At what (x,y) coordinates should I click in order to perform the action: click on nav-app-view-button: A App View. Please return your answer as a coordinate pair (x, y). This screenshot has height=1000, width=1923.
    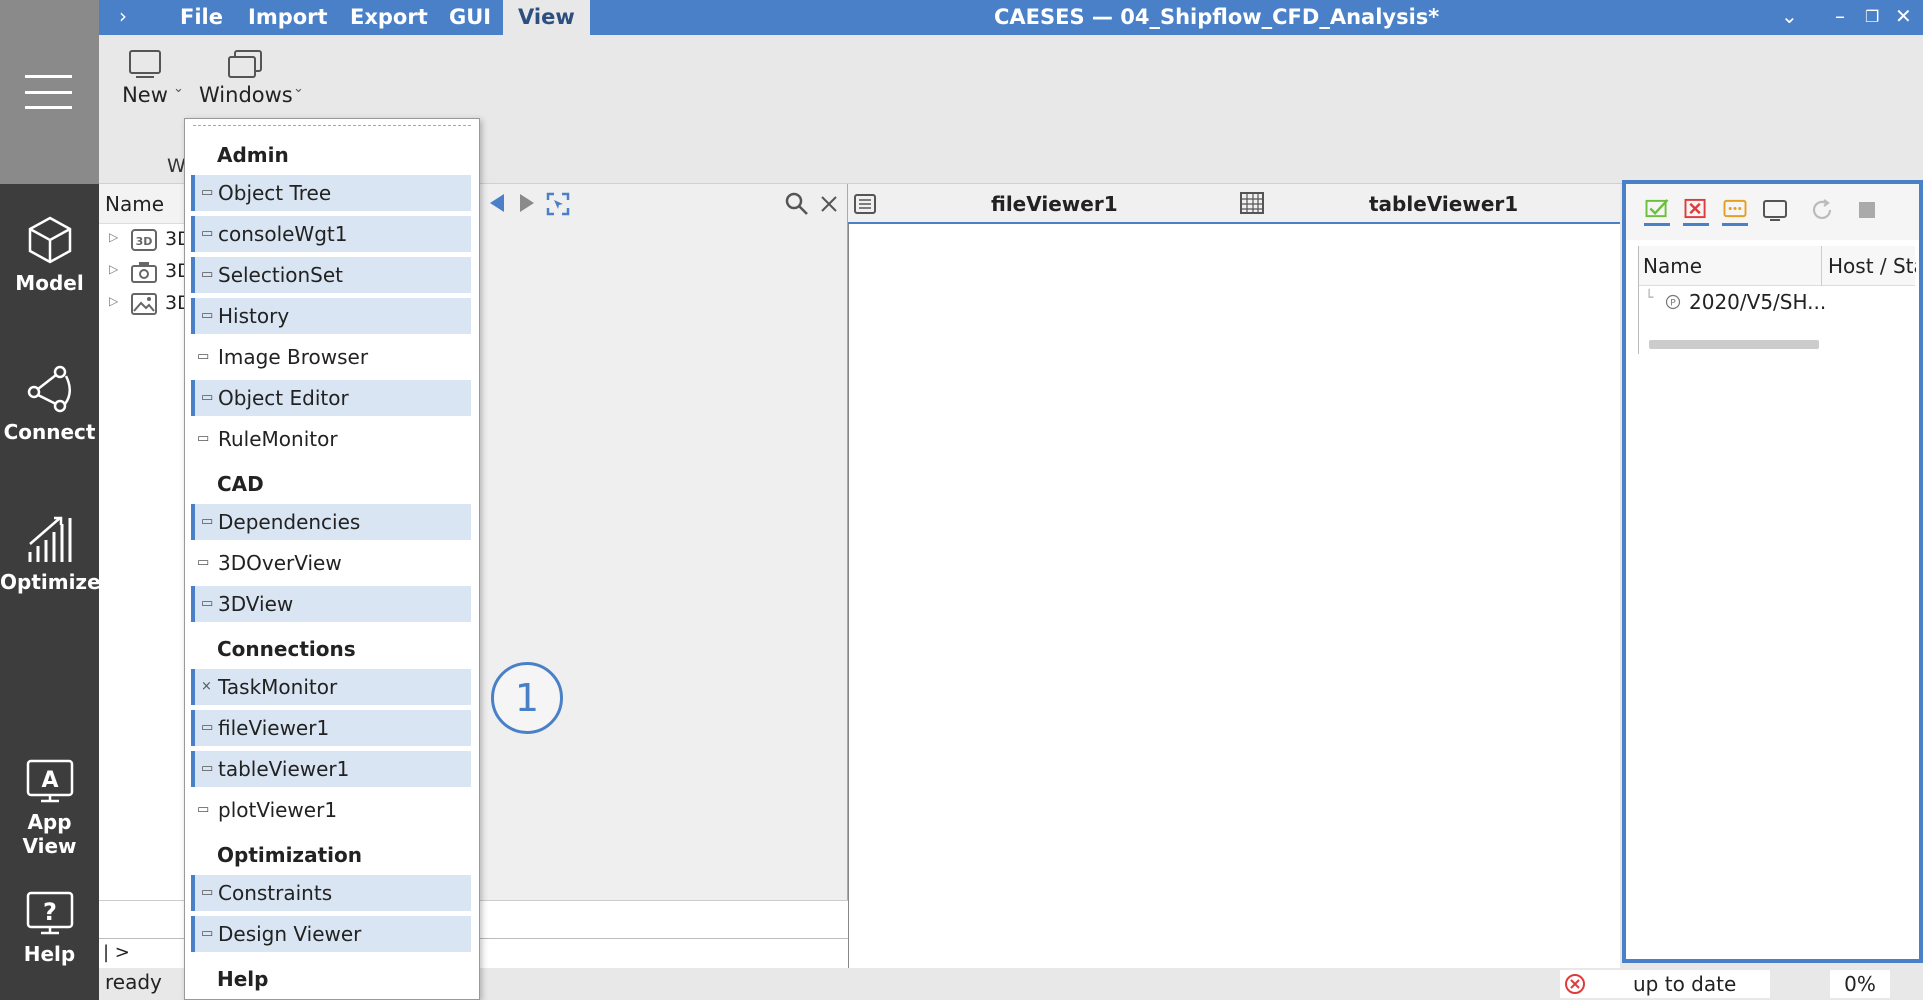
    Looking at the image, I should click on (49, 808).